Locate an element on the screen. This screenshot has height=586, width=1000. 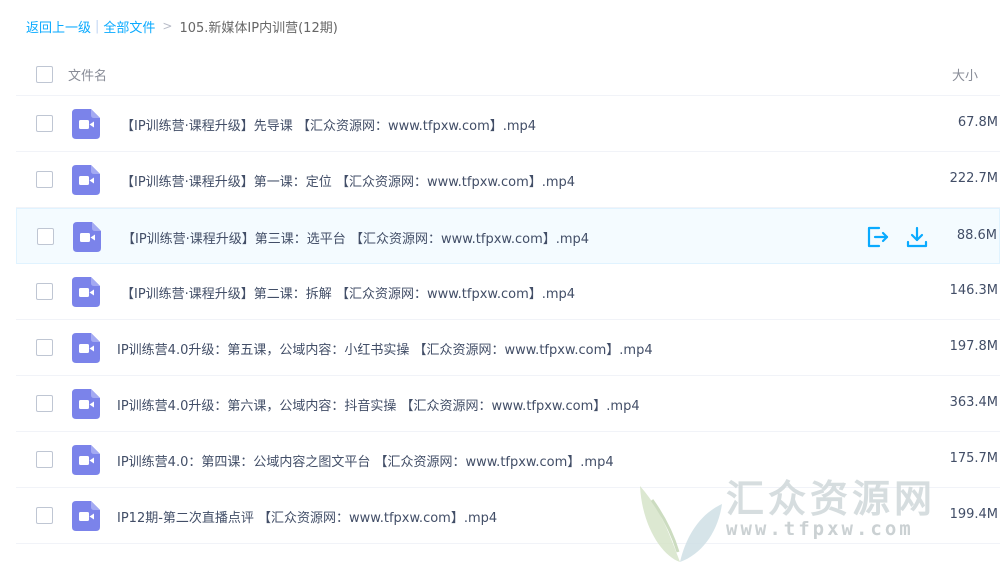
download-icon is located at coordinates (917, 237).